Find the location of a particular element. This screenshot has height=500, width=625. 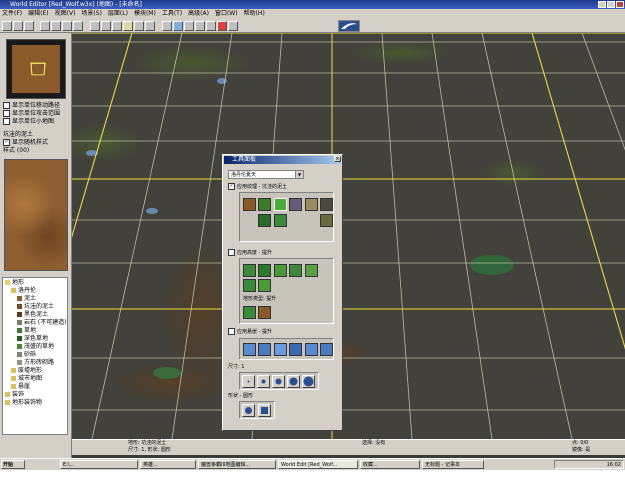

menu-file: 文件(F) is located at coordinates (12, 14).